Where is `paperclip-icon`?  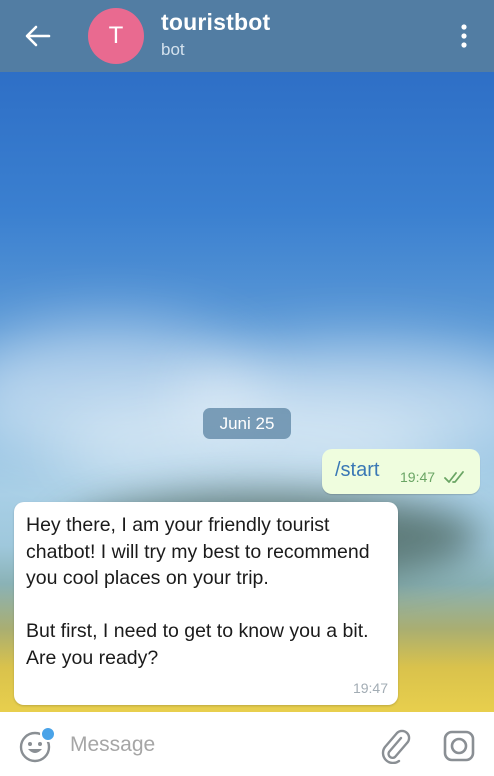 paperclip-icon is located at coordinates (396, 747).